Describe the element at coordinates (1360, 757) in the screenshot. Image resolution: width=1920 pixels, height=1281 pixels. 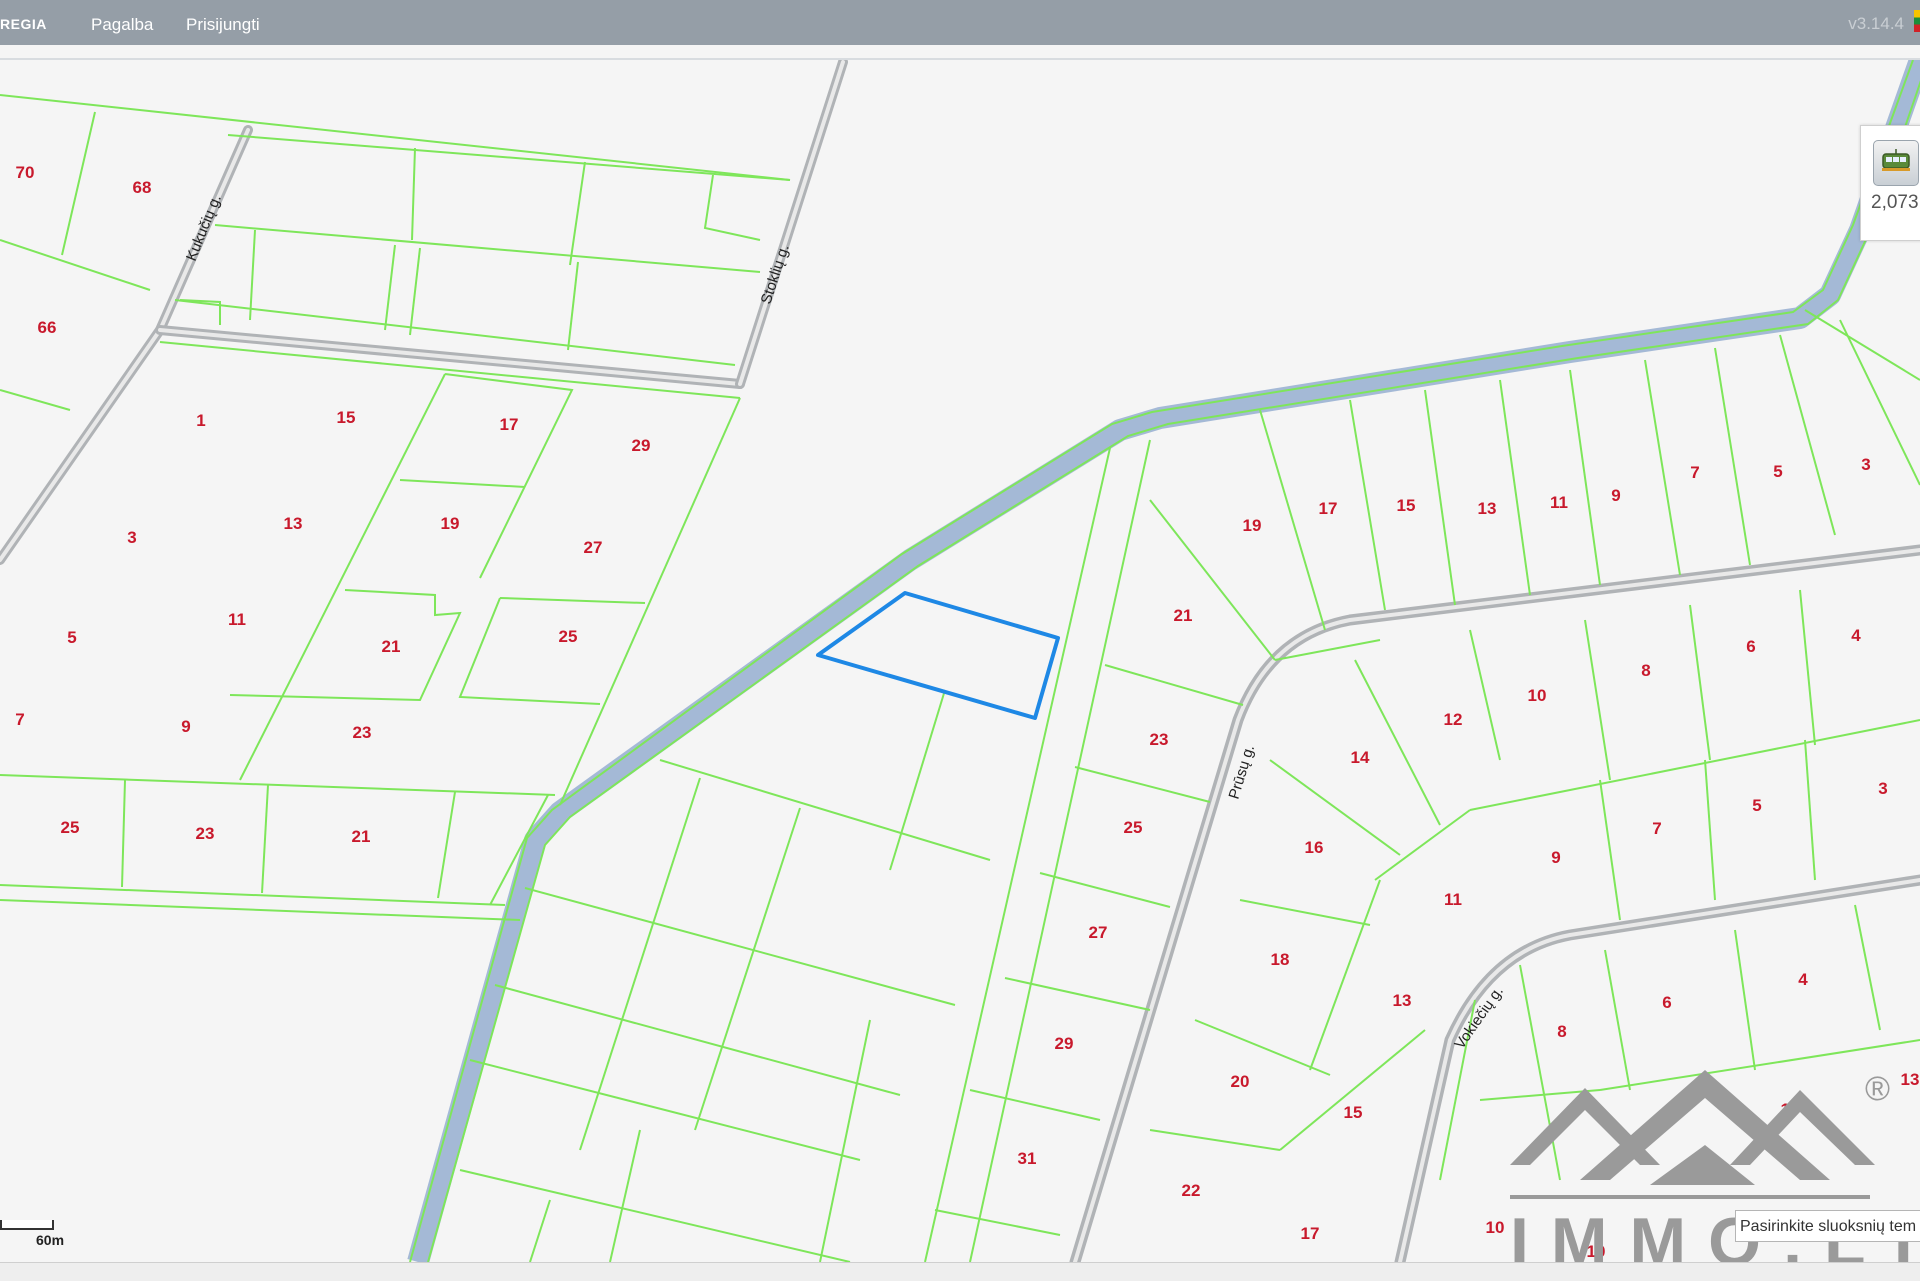
I see `parcel-number: 14` at that location.